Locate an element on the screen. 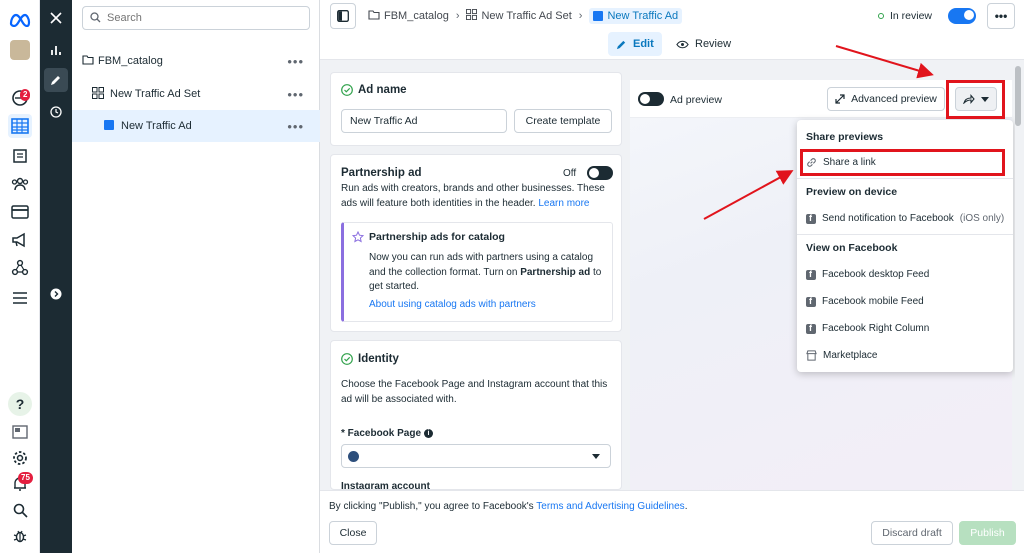  annotation-arrows is located at coordinates (818, 132).